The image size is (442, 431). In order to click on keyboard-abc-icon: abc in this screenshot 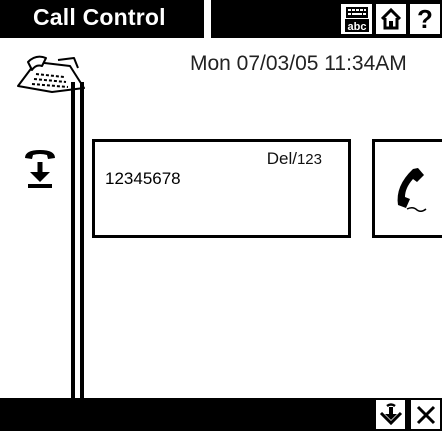, I will do `click(356, 20)`.